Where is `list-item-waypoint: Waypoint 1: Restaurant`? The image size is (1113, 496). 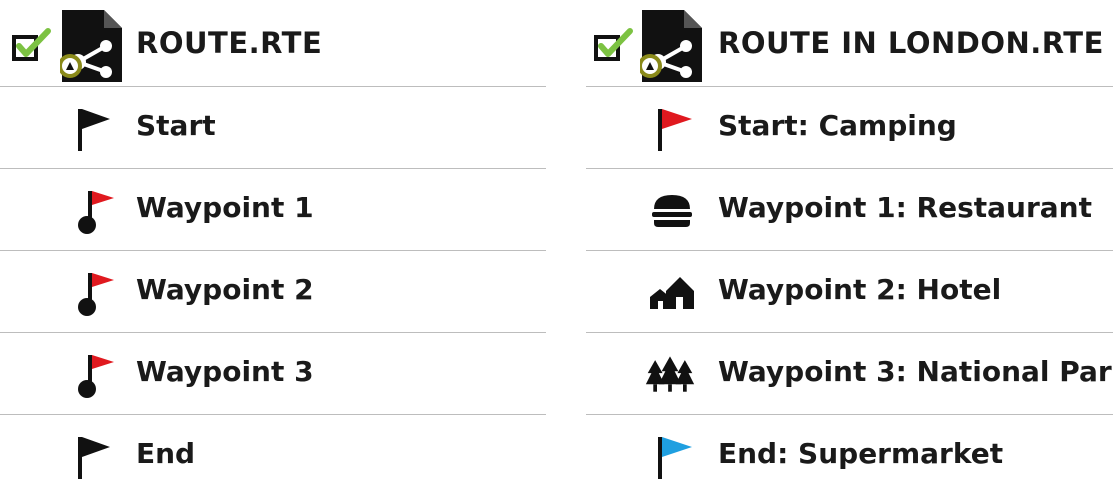 list-item-waypoint: Waypoint 1: Restaurant is located at coordinates (849, 210).